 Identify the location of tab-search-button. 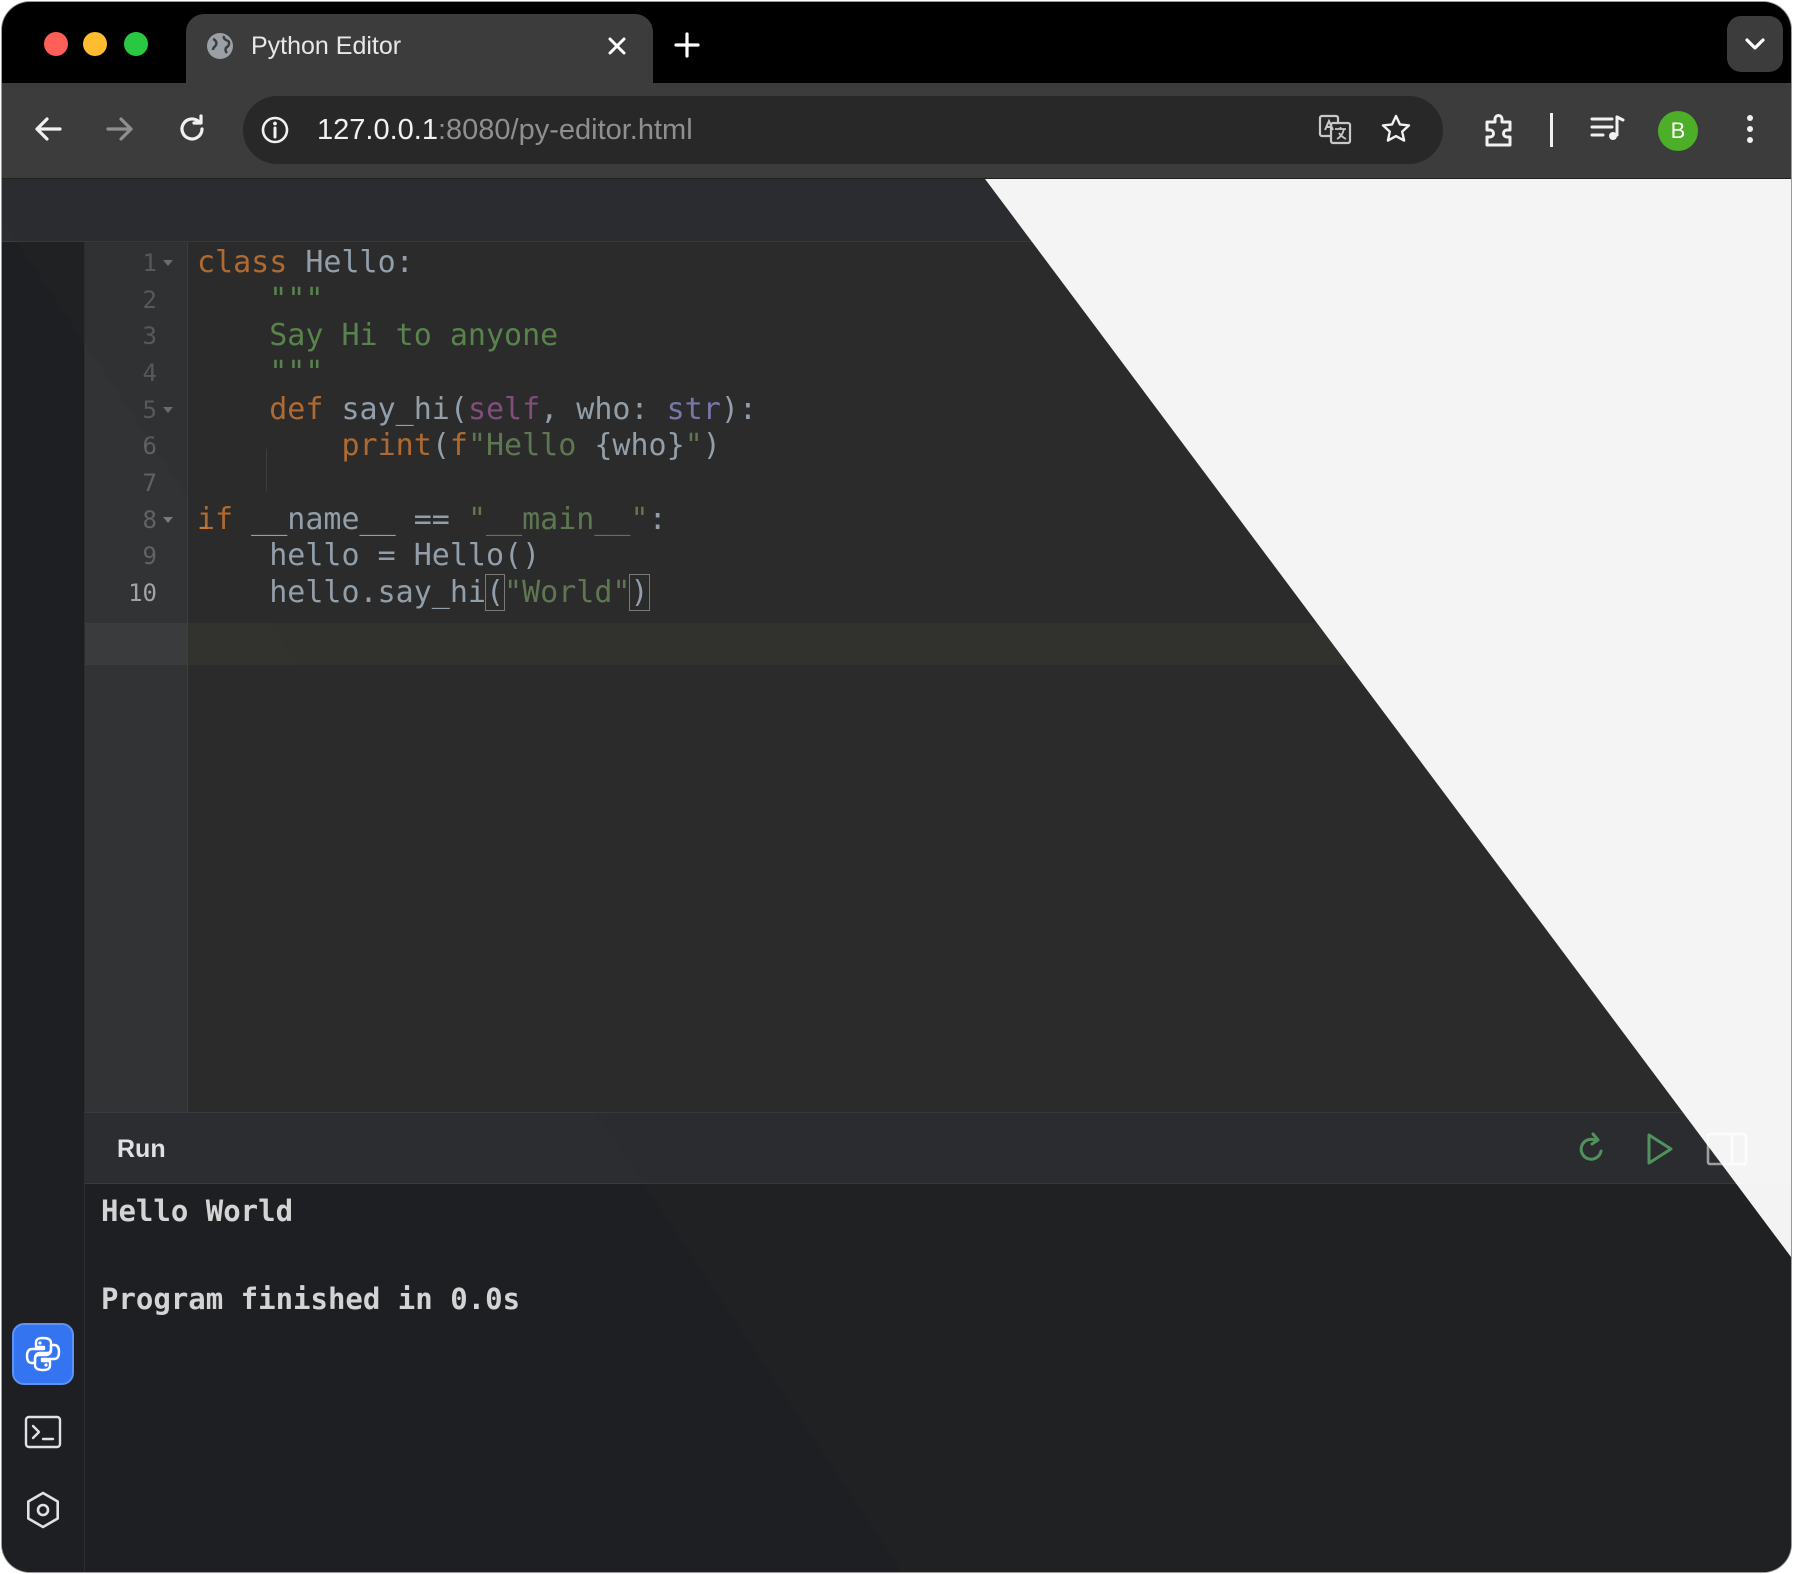
(1755, 44).